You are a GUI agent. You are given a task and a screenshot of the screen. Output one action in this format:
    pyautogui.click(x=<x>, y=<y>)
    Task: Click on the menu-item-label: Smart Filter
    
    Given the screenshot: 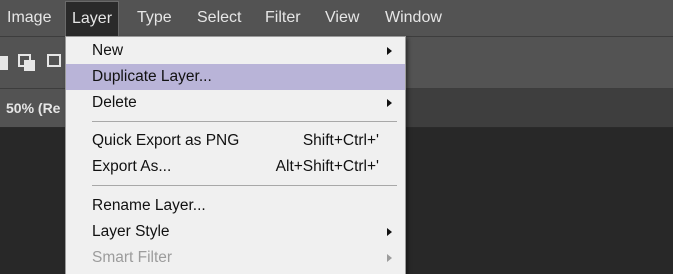 What is the action you would take?
    pyautogui.click(x=132, y=257)
    